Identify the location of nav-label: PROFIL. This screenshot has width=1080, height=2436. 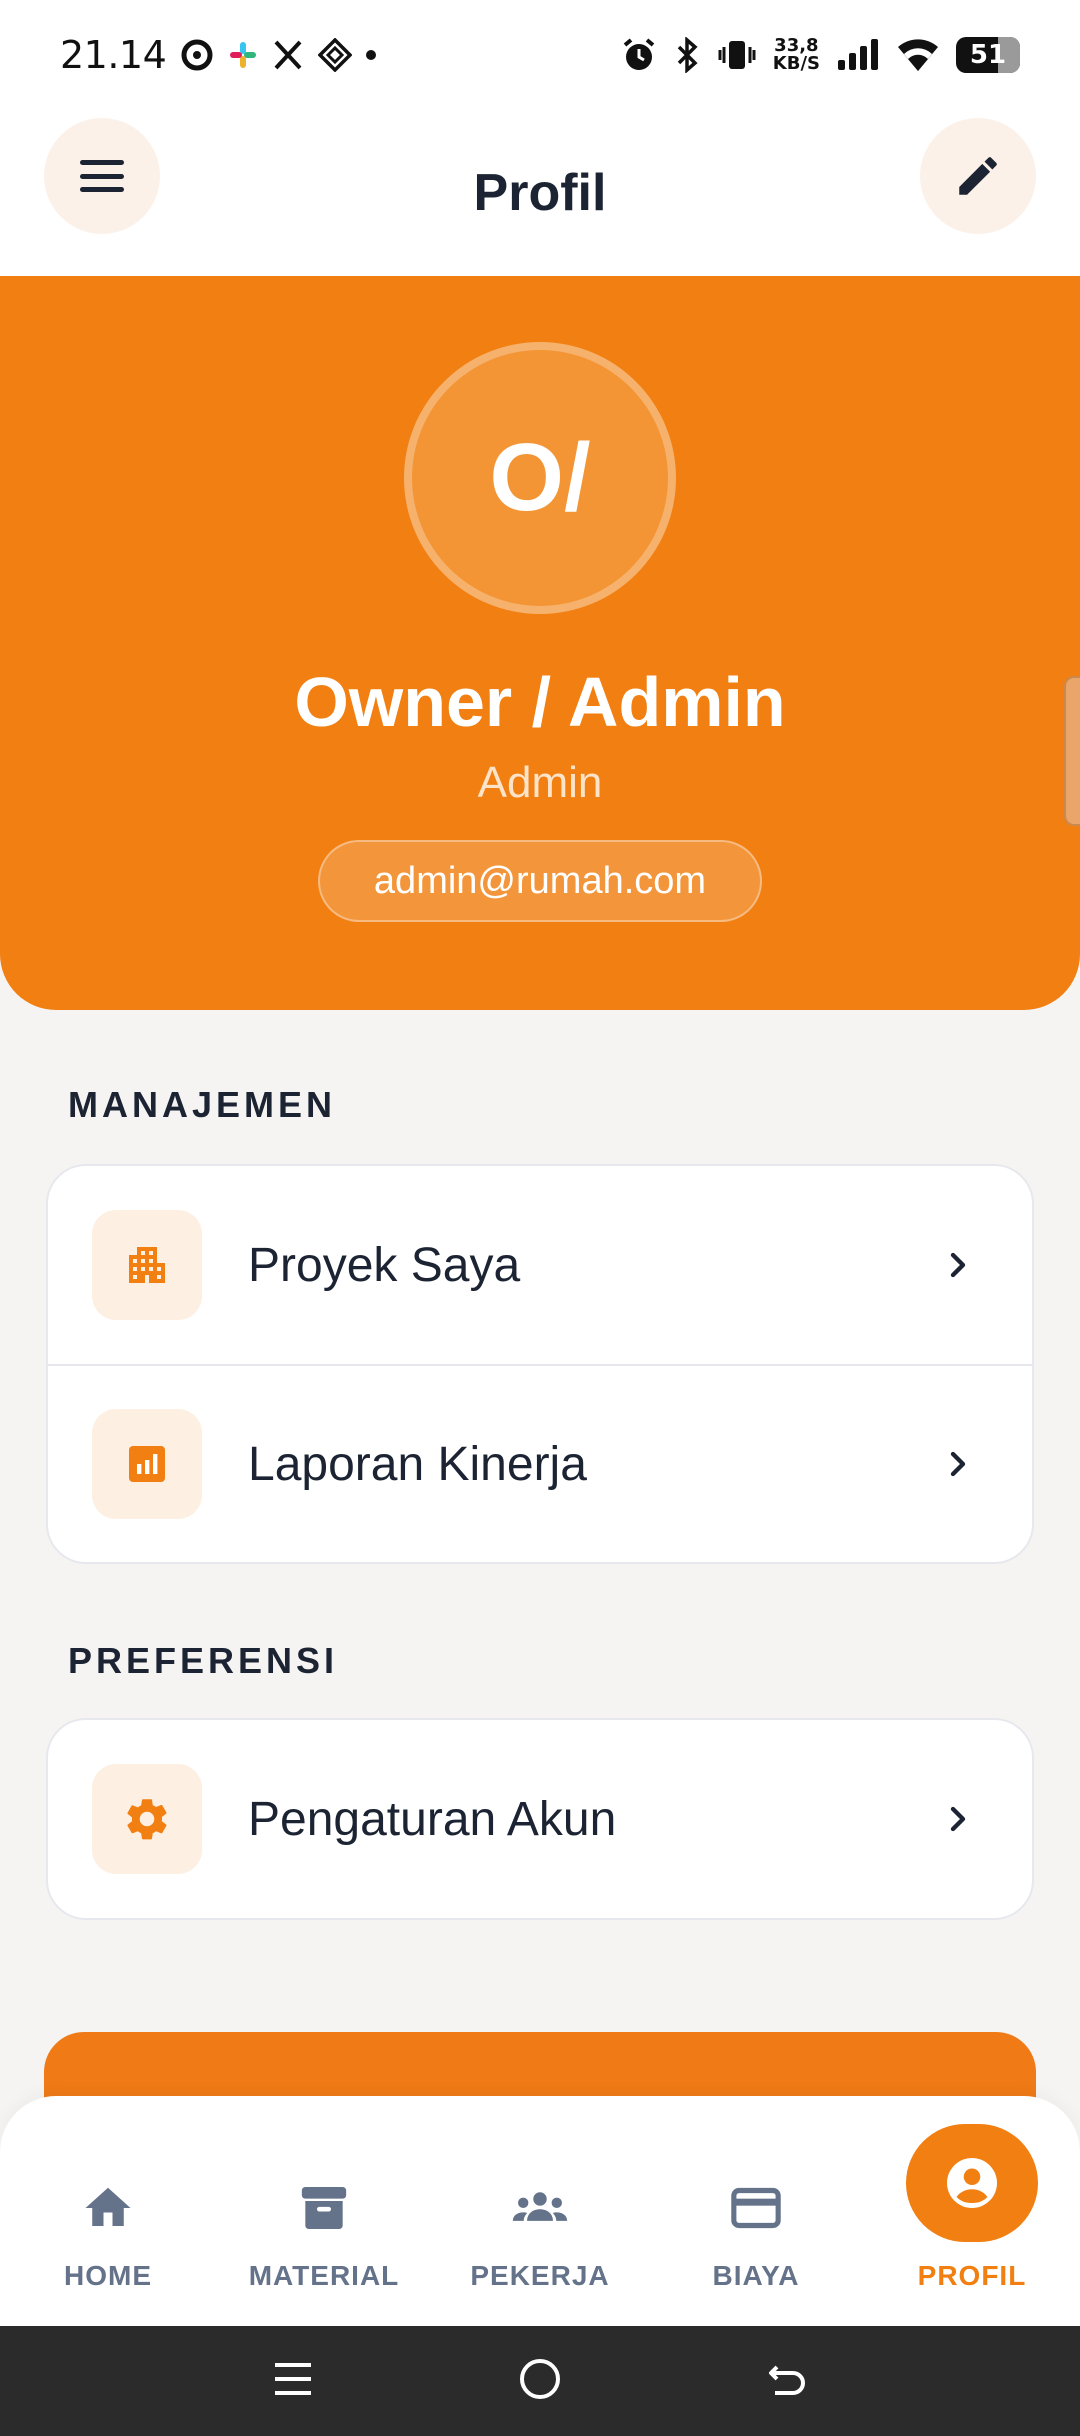
(972, 2275).